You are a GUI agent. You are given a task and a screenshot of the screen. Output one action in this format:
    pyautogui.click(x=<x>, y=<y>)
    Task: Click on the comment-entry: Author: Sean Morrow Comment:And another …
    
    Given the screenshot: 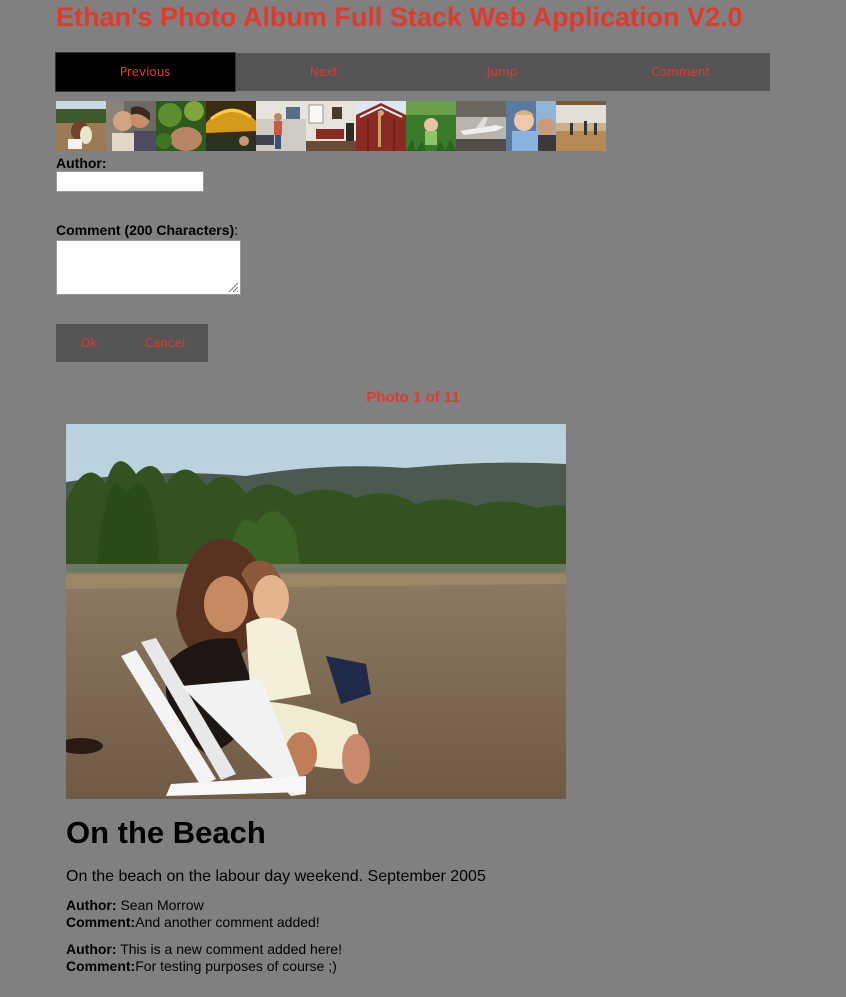 What is the action you would take?
    pyautogui.click(x=193, y=914)
    